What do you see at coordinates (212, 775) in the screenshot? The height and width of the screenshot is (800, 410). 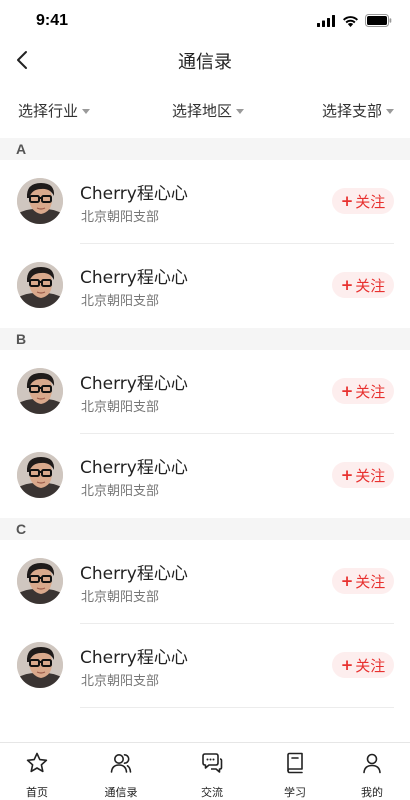 I see `tab-chat: 交流` at bounding box center [212, 775].